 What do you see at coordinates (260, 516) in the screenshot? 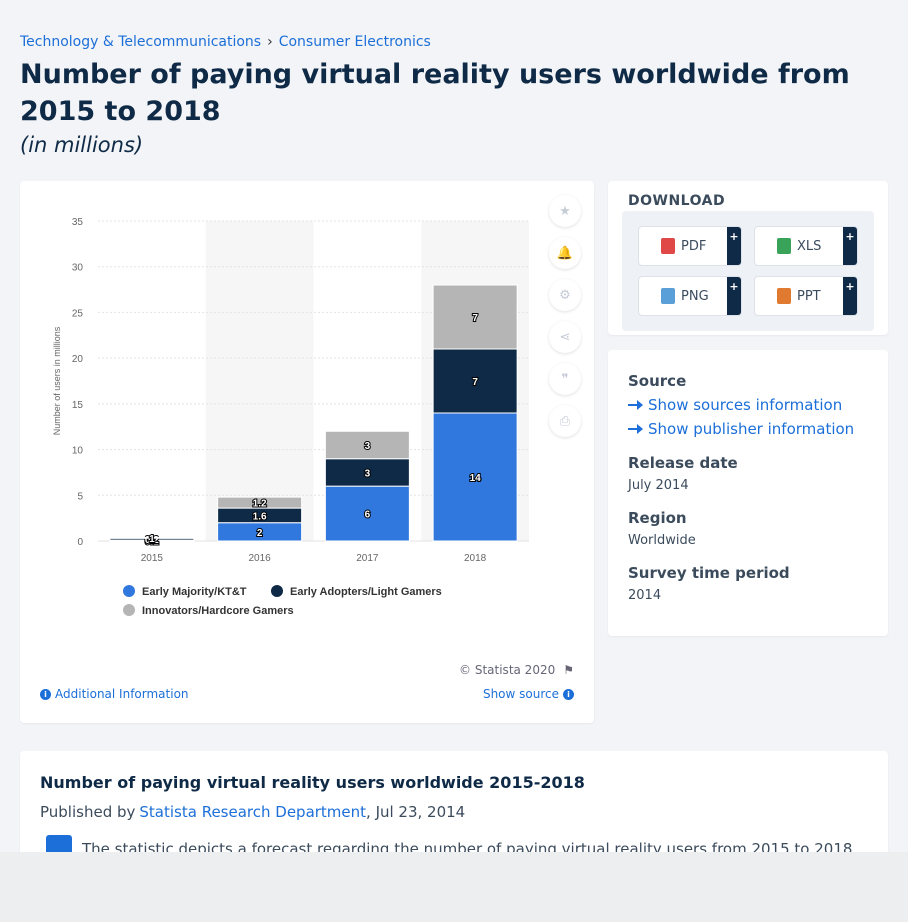
I see `data-label: 1.6` at bounding box center [260, 516].